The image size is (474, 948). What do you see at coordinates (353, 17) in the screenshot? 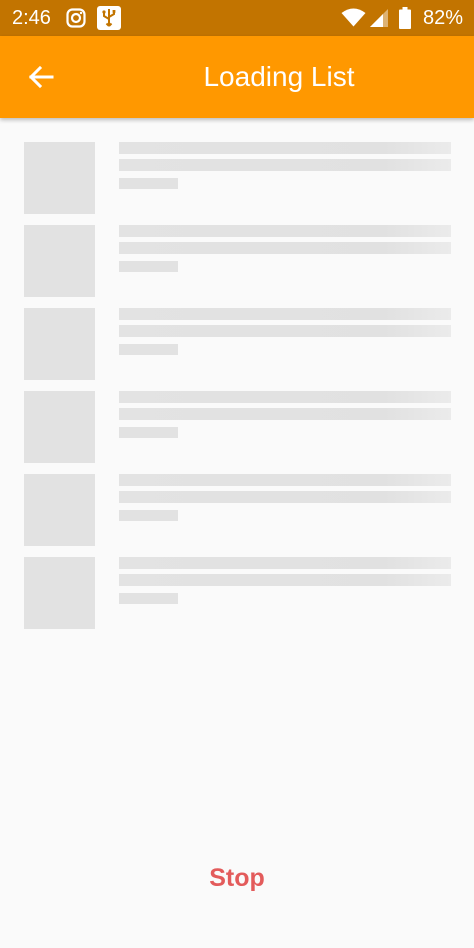
I see `wifi-icon` at bounding box center [353, 17].